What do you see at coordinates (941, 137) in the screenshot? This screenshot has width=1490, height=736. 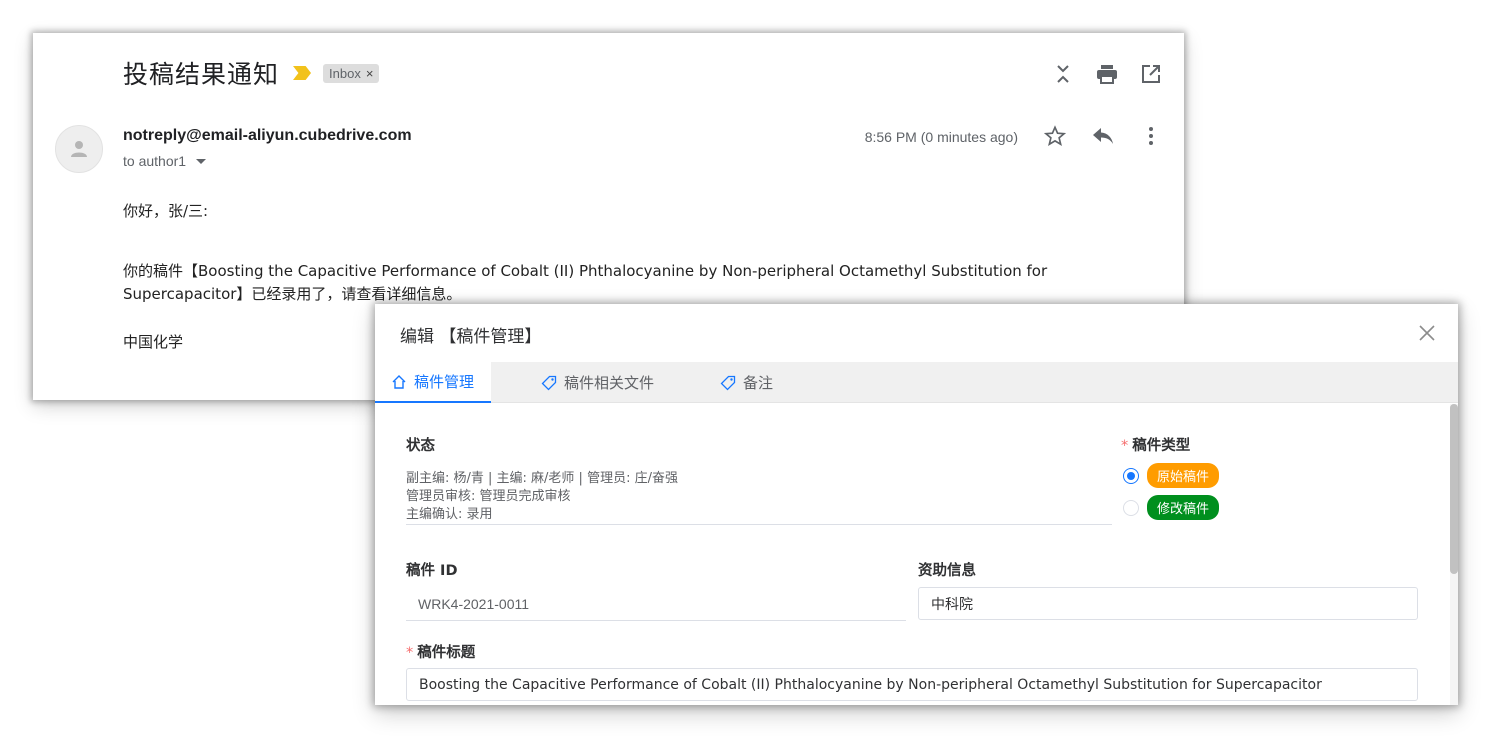 I see `message-timestamp: 8:56 PM (0 minutes ago)` at bounding box center [941, 137].